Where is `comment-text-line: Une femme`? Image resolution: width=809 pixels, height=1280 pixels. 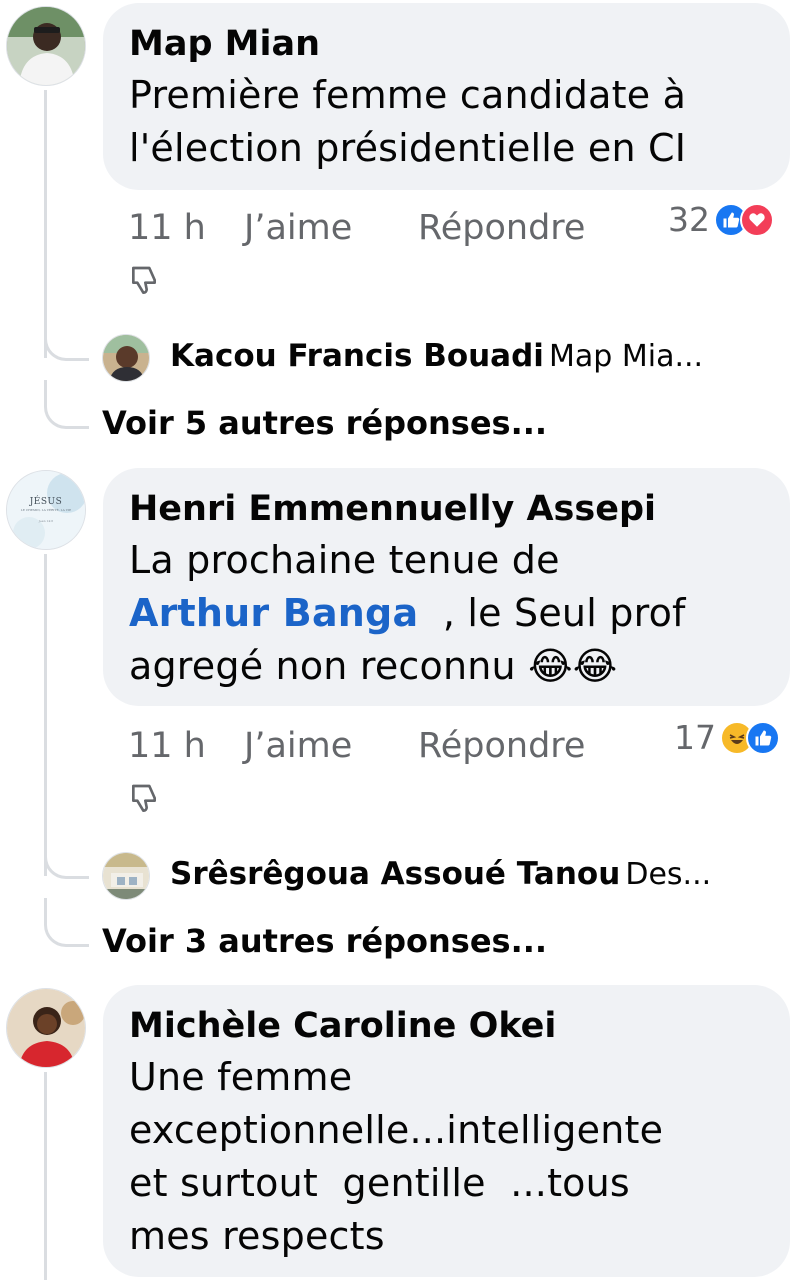
comment-text-line: Une femme is located at coordinates (241, 1077).